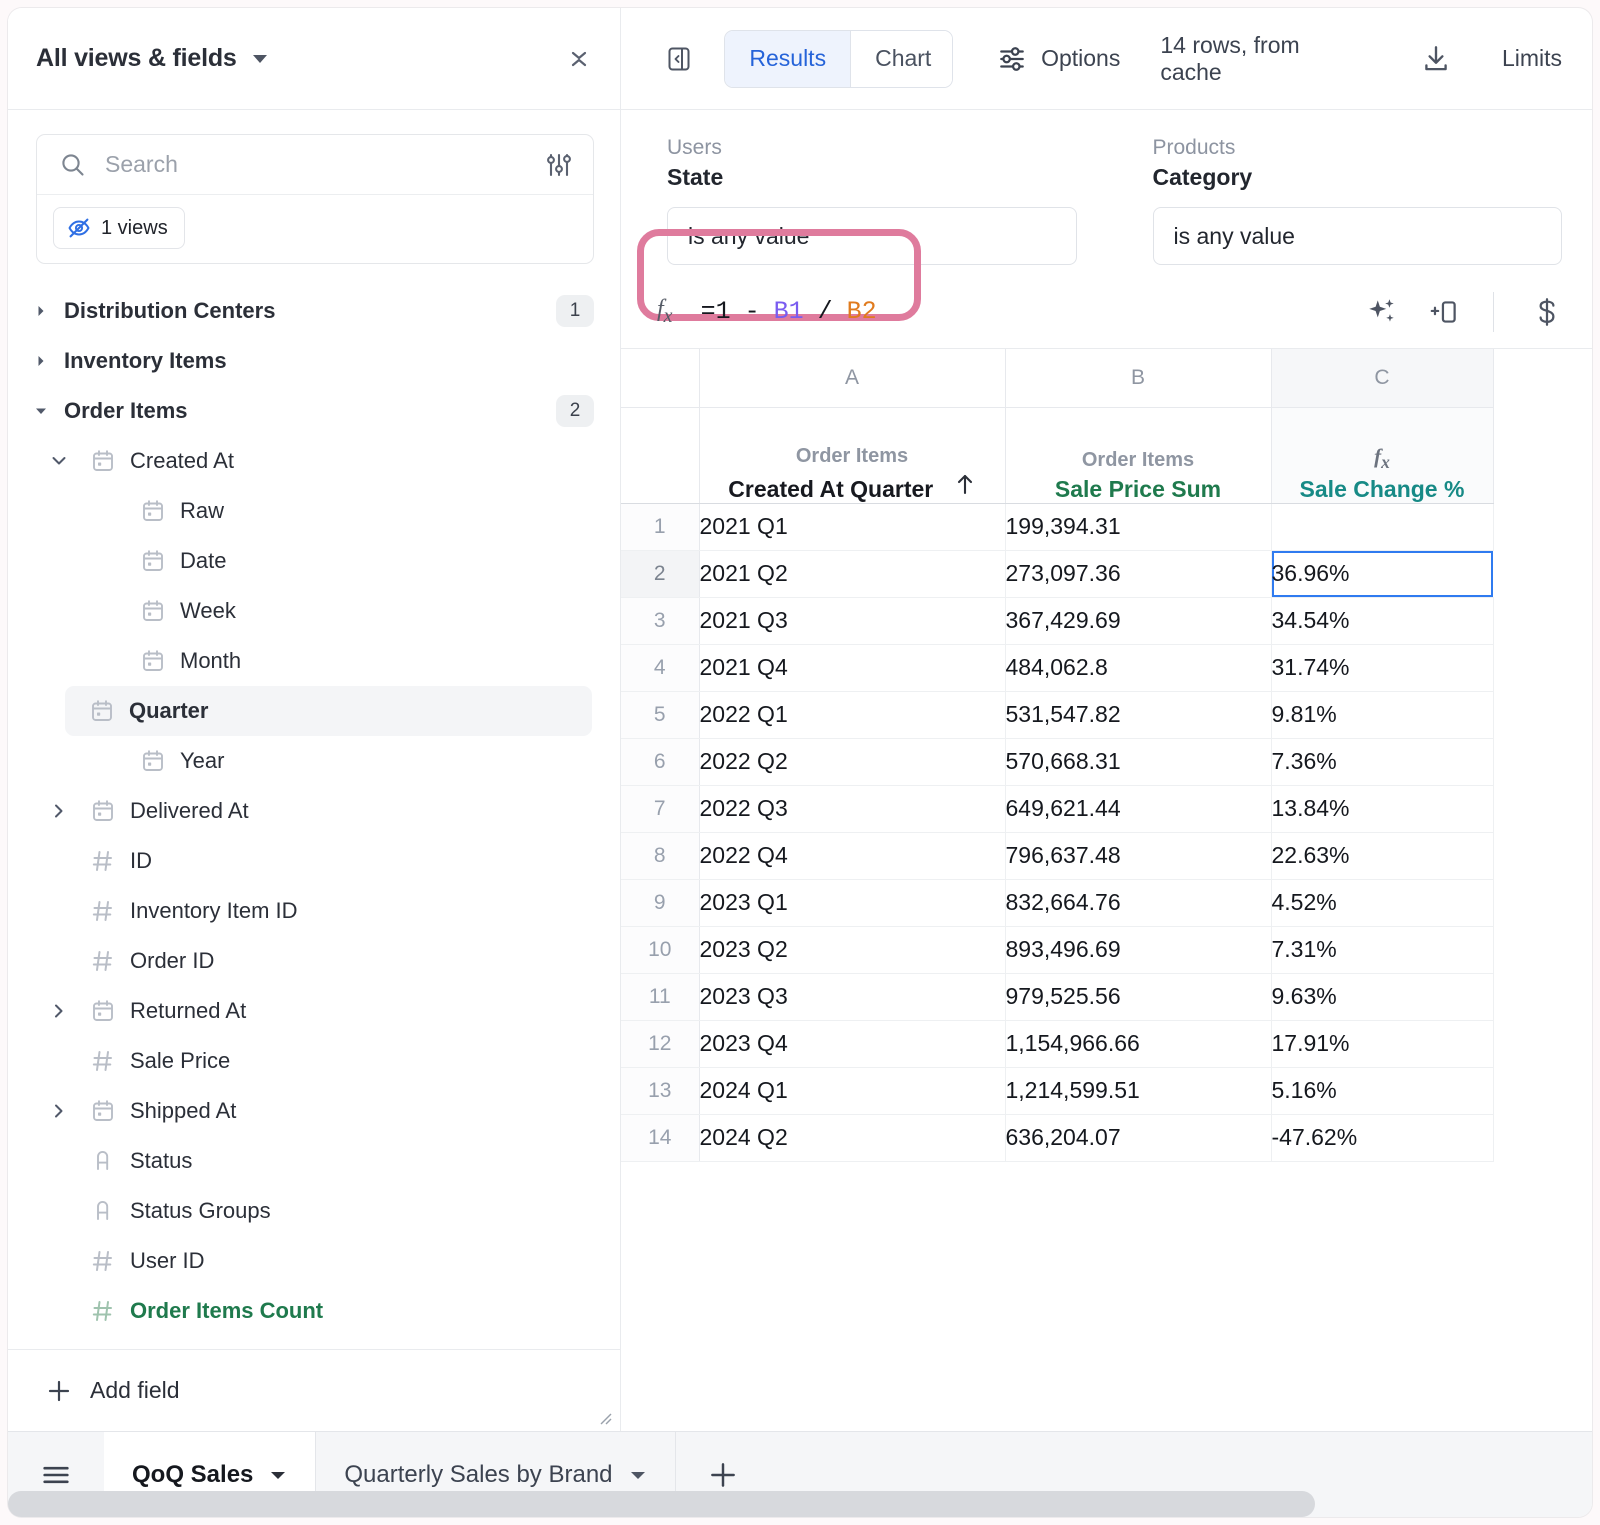 The height and width of the screenshot is (1525, 1600). What do you see at coordinates (660, 856) in the screenshot?
I see `row-number: 8` at bounding box center [660, 856].